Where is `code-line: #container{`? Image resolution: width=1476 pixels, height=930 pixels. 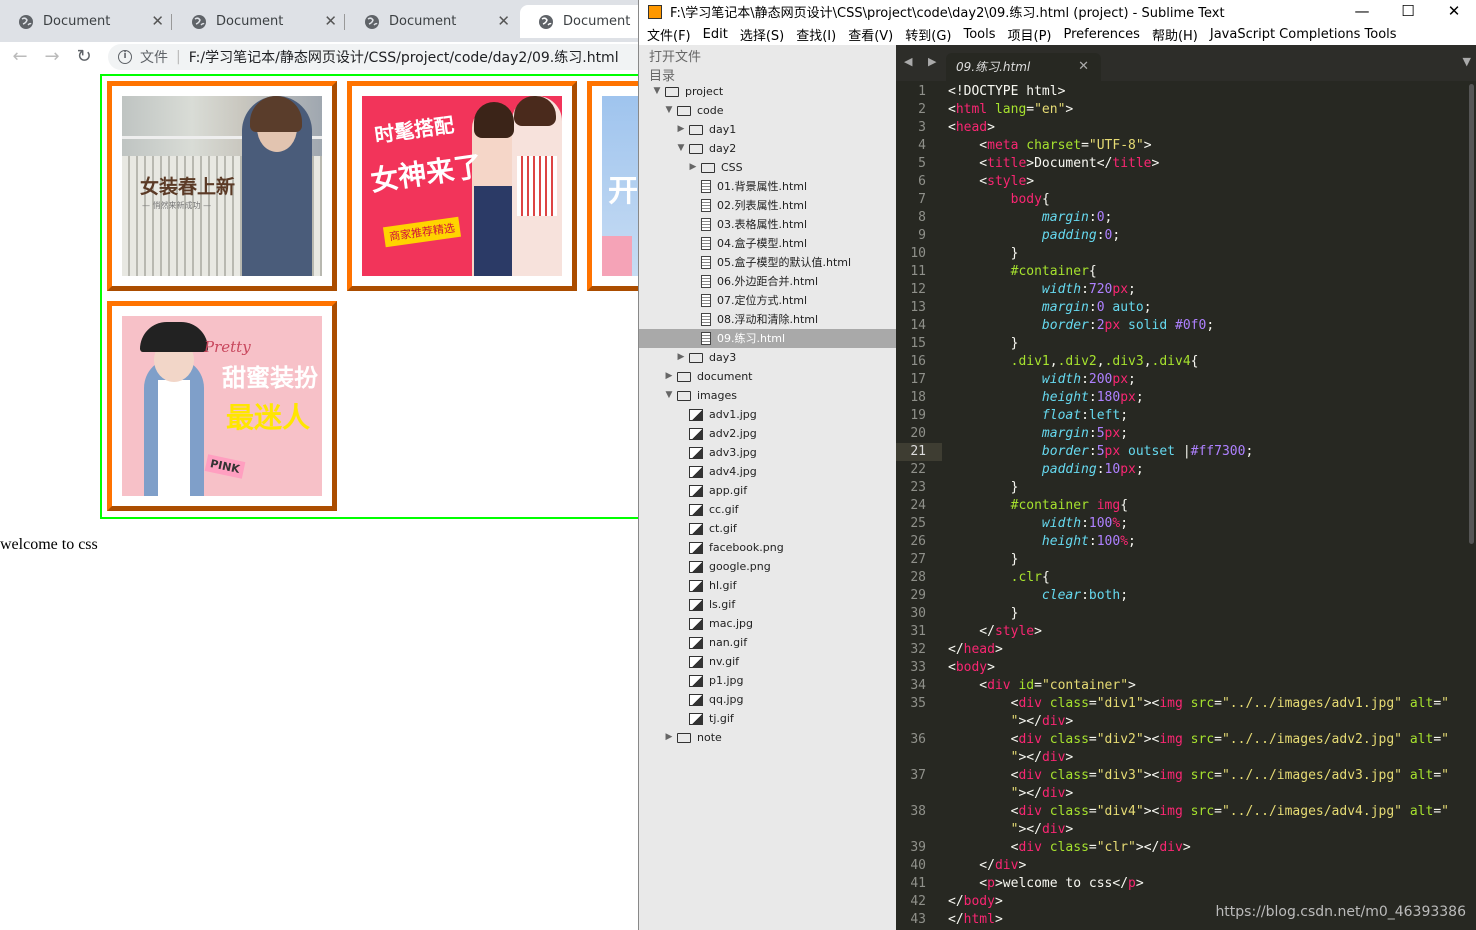
code-line: #container{ is located at coordinates (1022, 272).